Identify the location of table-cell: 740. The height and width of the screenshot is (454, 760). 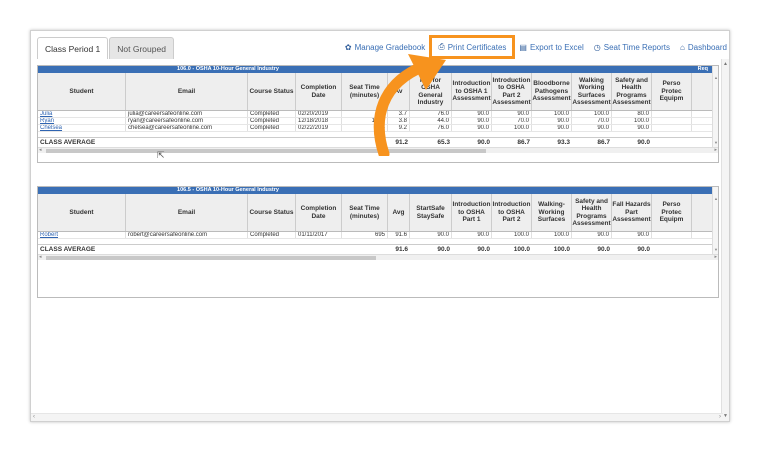
(365, 114).